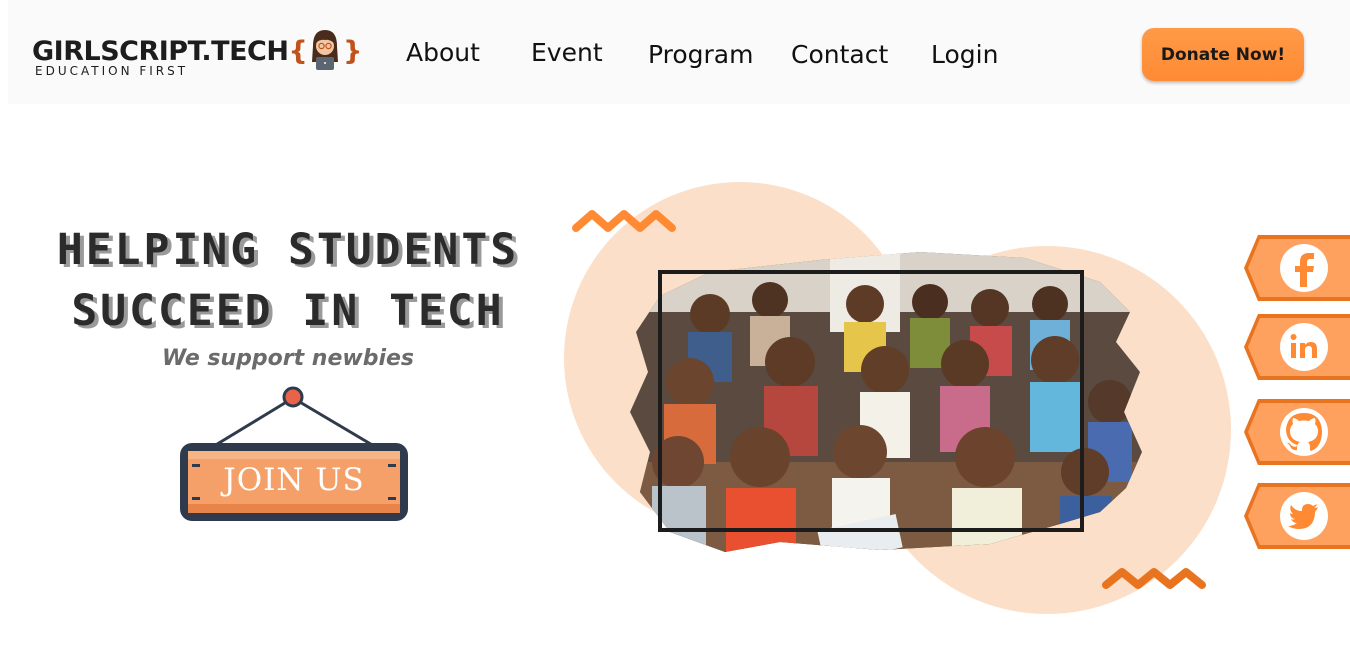 The width and height of the screenshot is (1350, 650). Describe the element at coordinates (567, 52) in the screenshot. I see `nav-event: Event` at that location.